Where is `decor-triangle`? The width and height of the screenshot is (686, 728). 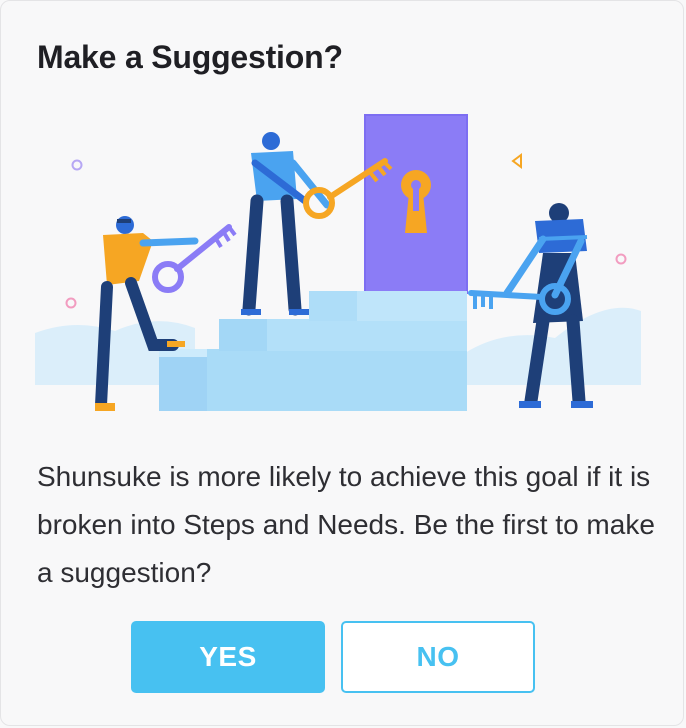
decor-triangle is located at coordinates (516, 161).